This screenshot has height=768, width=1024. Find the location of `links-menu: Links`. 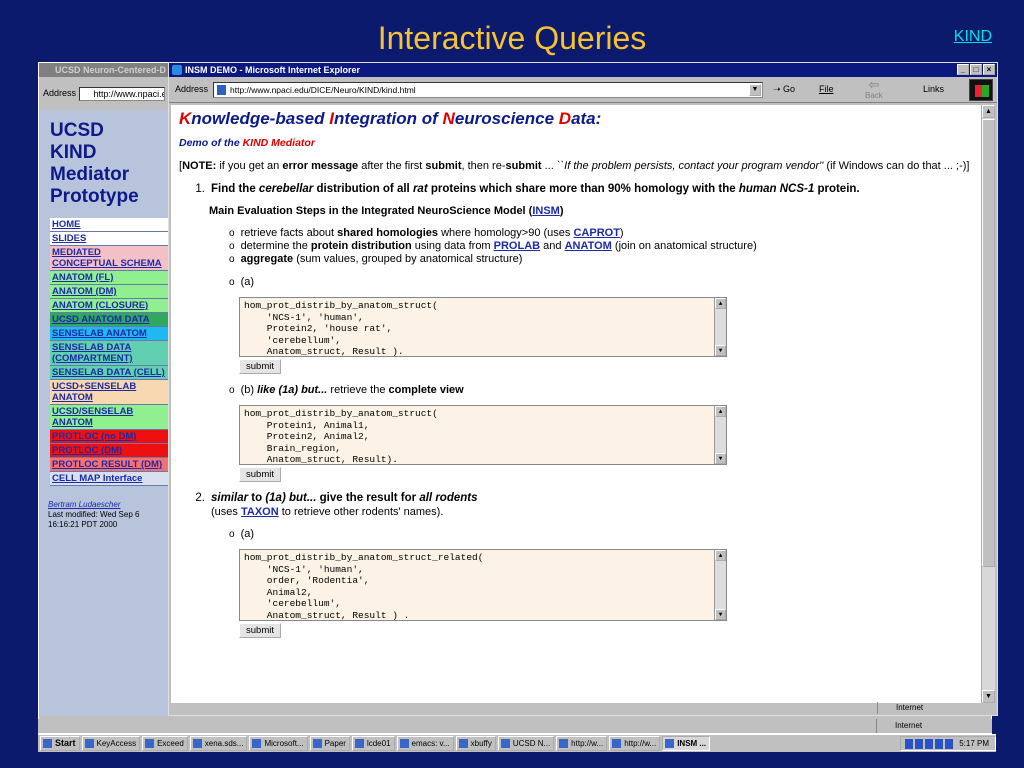

links-menu: Links is located at coordinates (933, 89).